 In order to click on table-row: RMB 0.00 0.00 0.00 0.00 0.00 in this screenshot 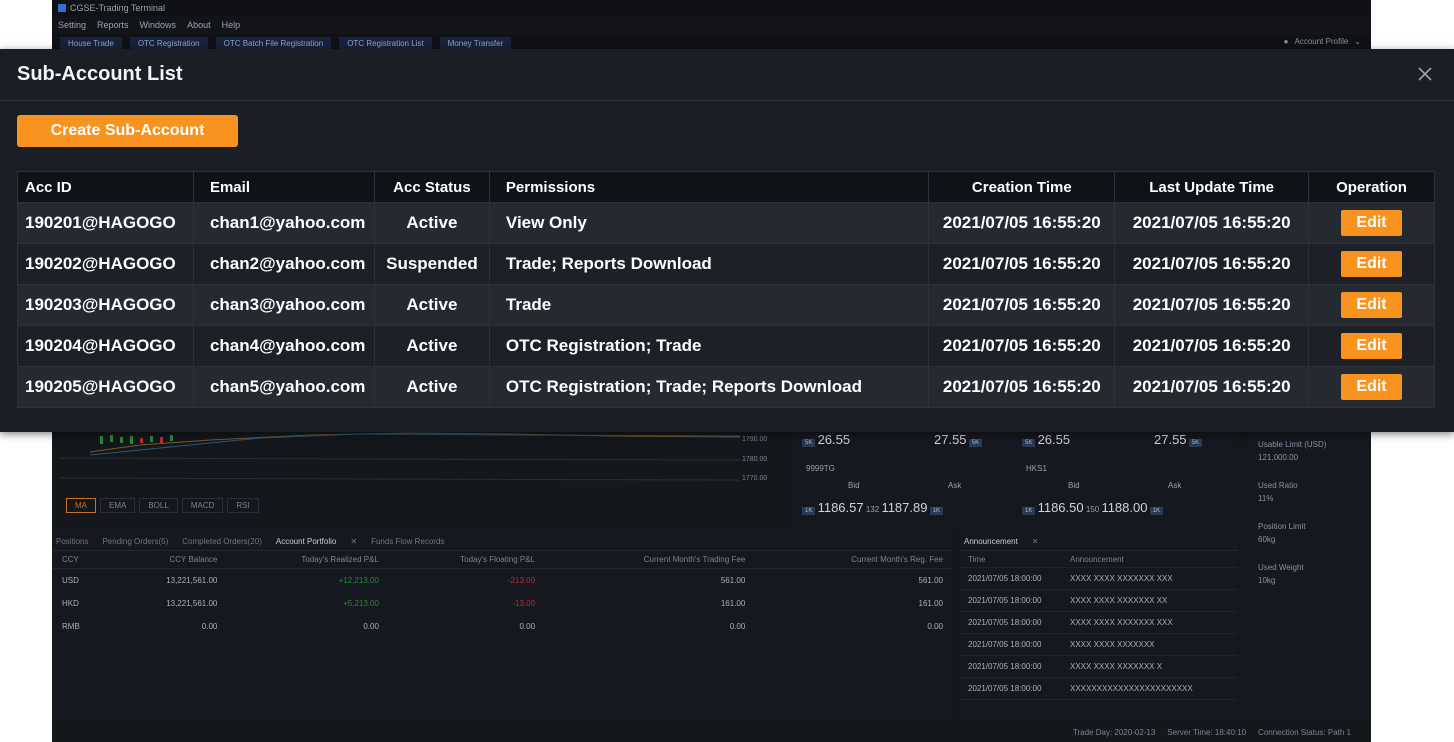, I will do `click(501, 626)`.